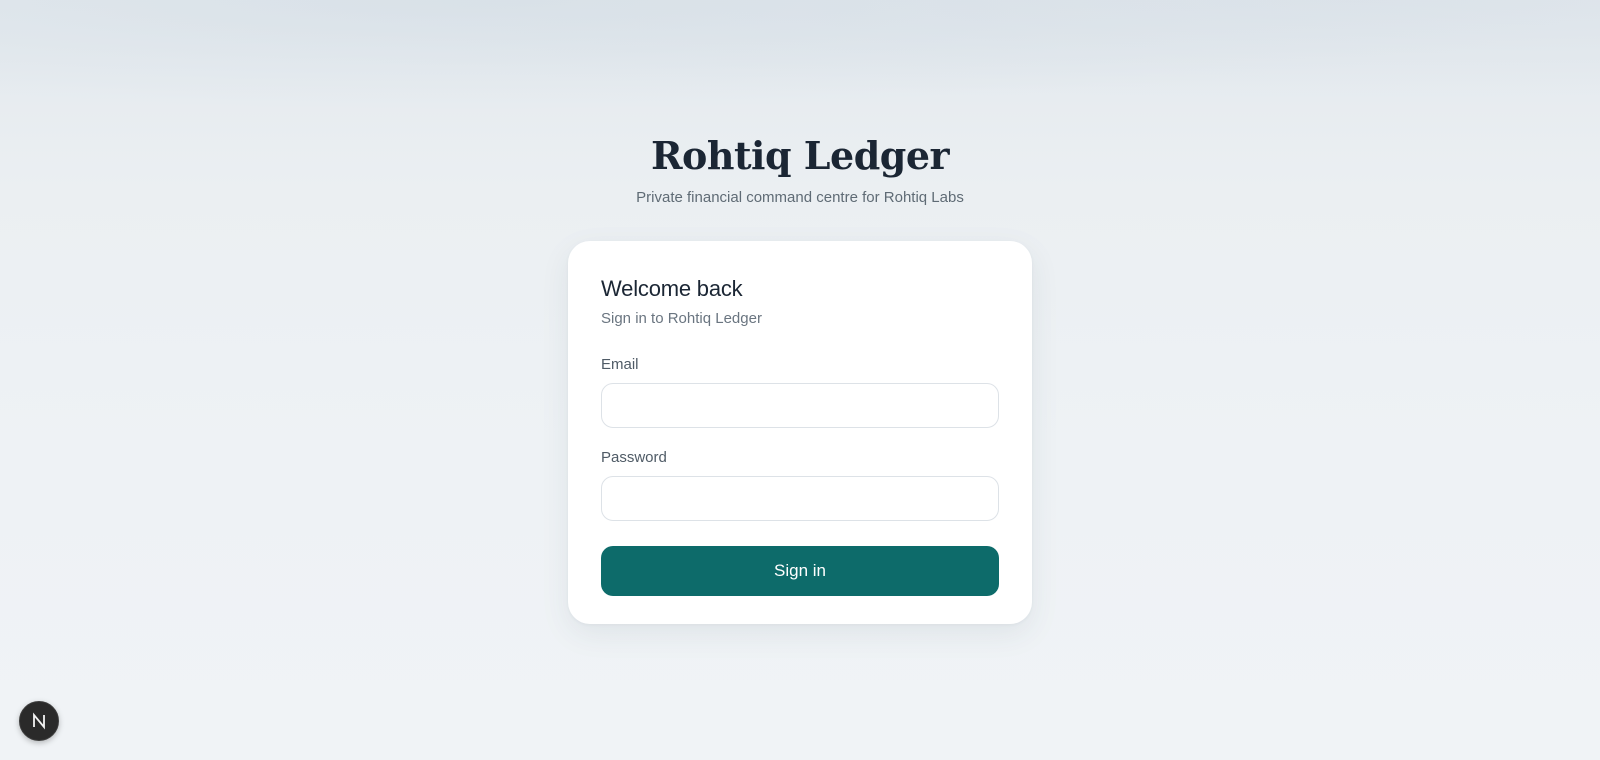  I want to click on sign-in-button: Sign in, so click(800, 571).